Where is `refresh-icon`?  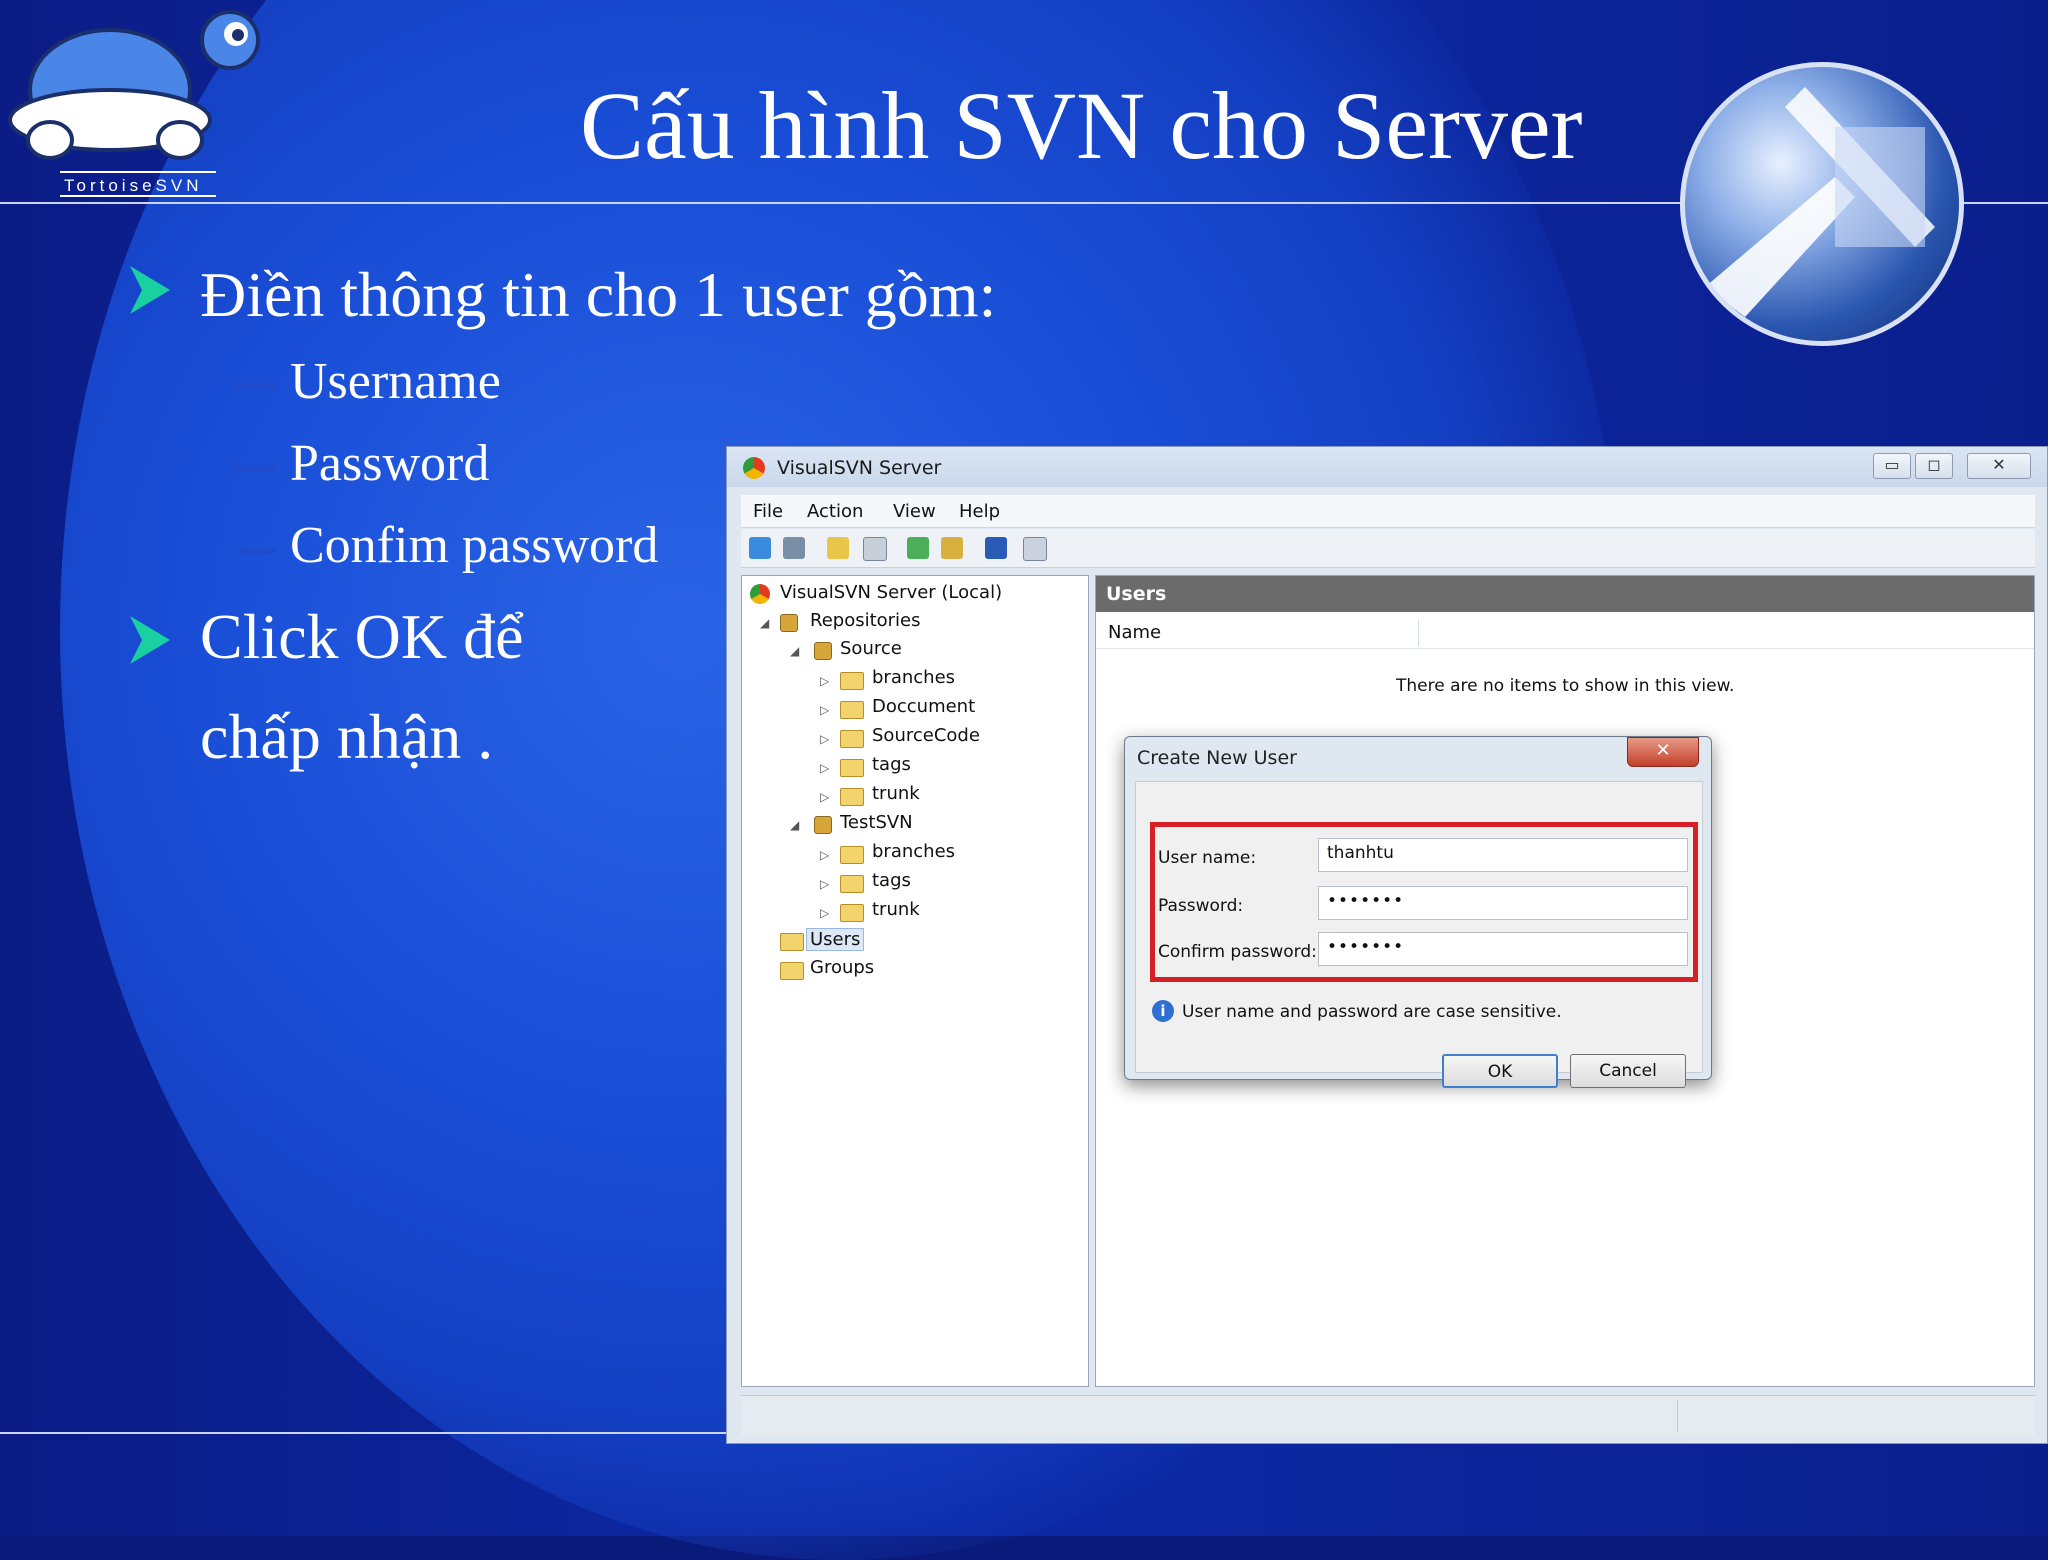 refresh-icon is located at coordinates (918, 548).